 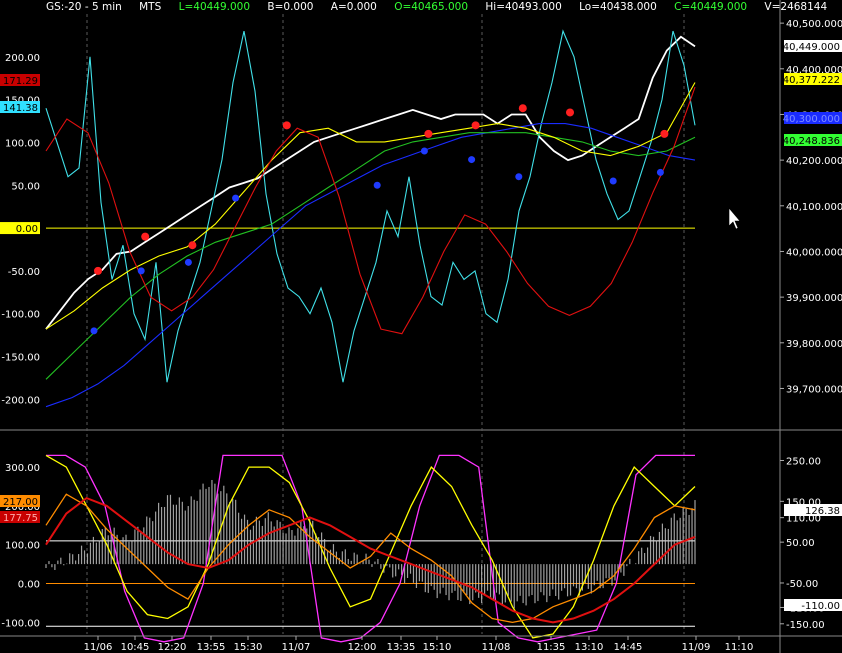 What do you see at coordinates (811, 141) in the screenshot?
I see `right-badge-green: 40,248.836` at bounding box center [811, 141].